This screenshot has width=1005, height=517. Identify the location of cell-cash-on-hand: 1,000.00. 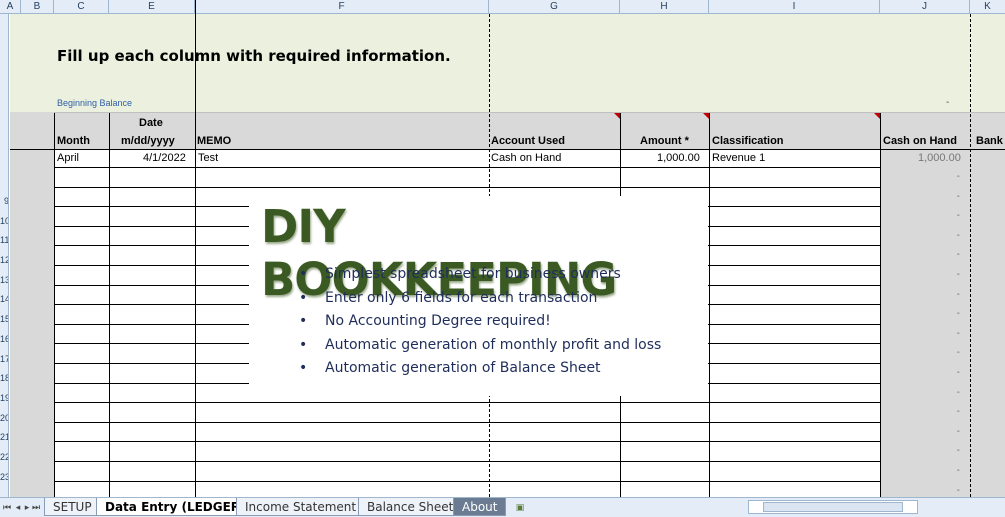
(939, 158).